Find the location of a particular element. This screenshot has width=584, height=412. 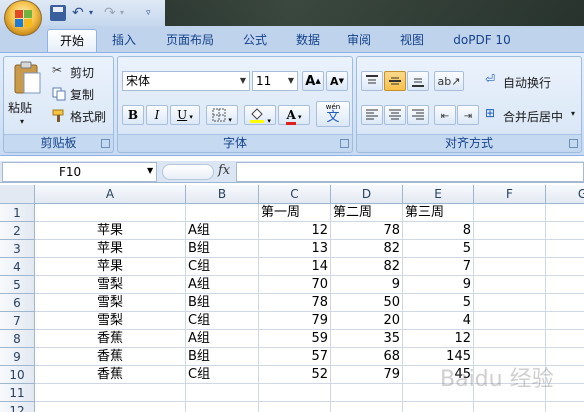

undo-dropdown-icon: ▾ is located at coordinates (93, 13).